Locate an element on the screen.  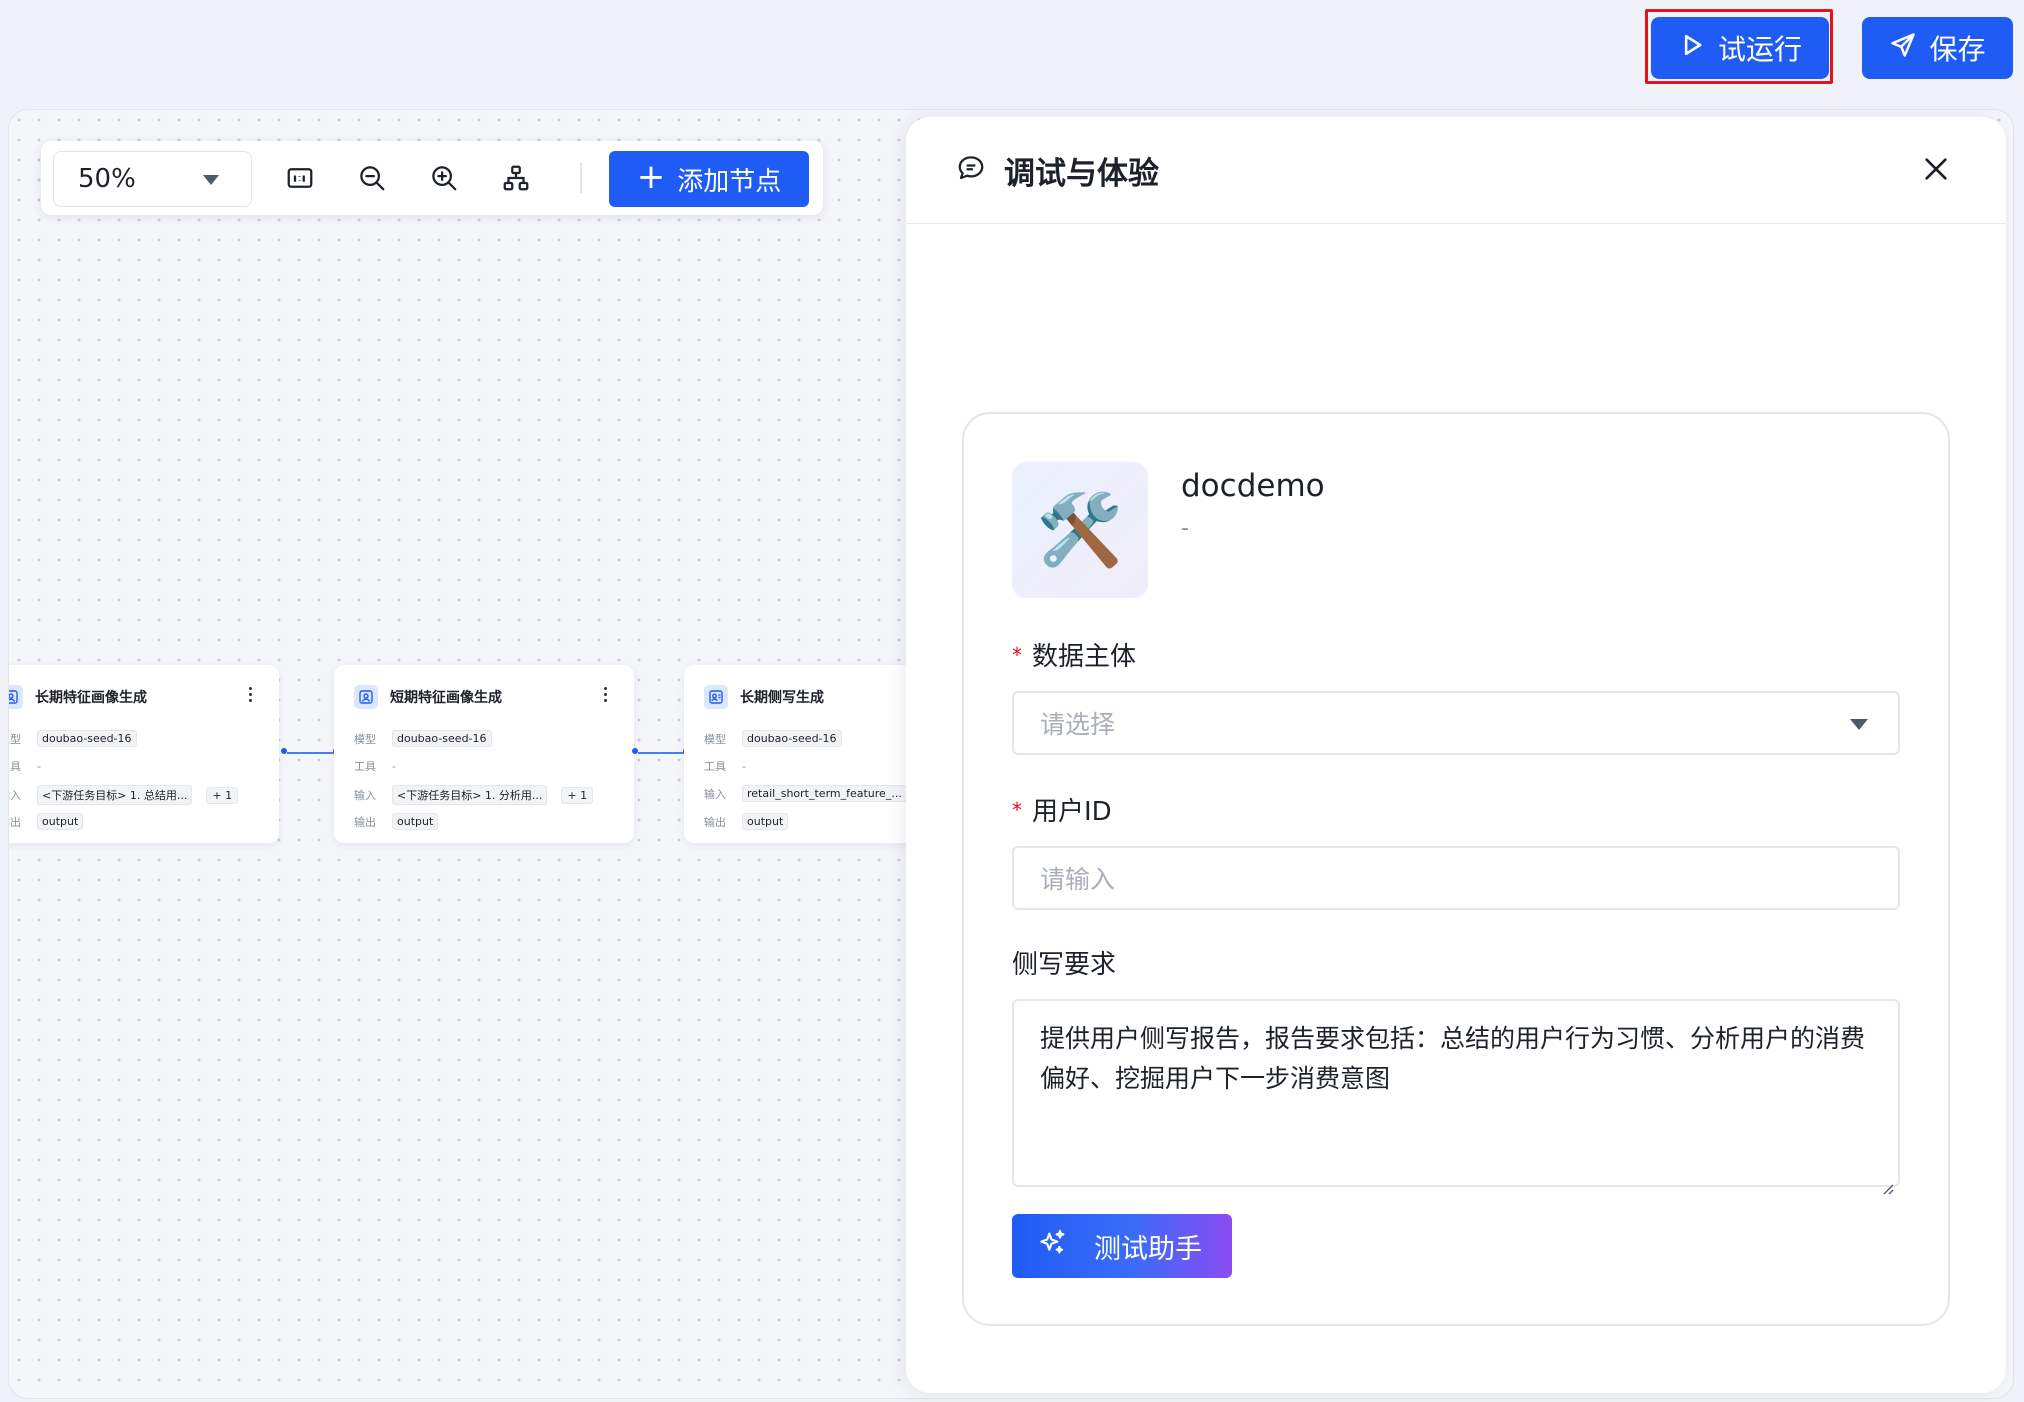
zoom-value: 50% is located at coordinates (107, 179).